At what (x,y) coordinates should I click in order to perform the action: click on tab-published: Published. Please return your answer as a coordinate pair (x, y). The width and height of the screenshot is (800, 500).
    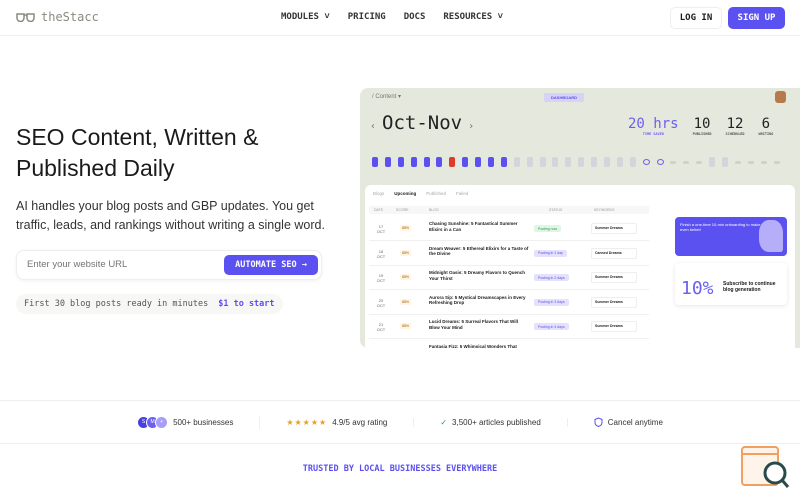
    Looking at the image, I should click on (436, 193).